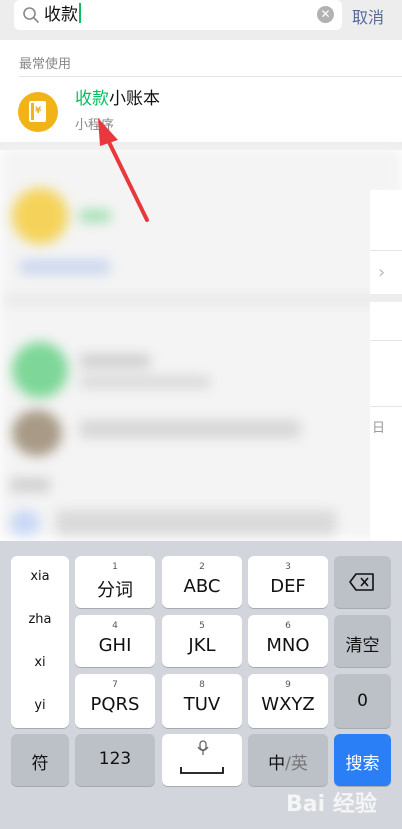  Describe the element at coordinates (202, 641) in the screenshot. I see `key-5: 5 JKL` at that location.